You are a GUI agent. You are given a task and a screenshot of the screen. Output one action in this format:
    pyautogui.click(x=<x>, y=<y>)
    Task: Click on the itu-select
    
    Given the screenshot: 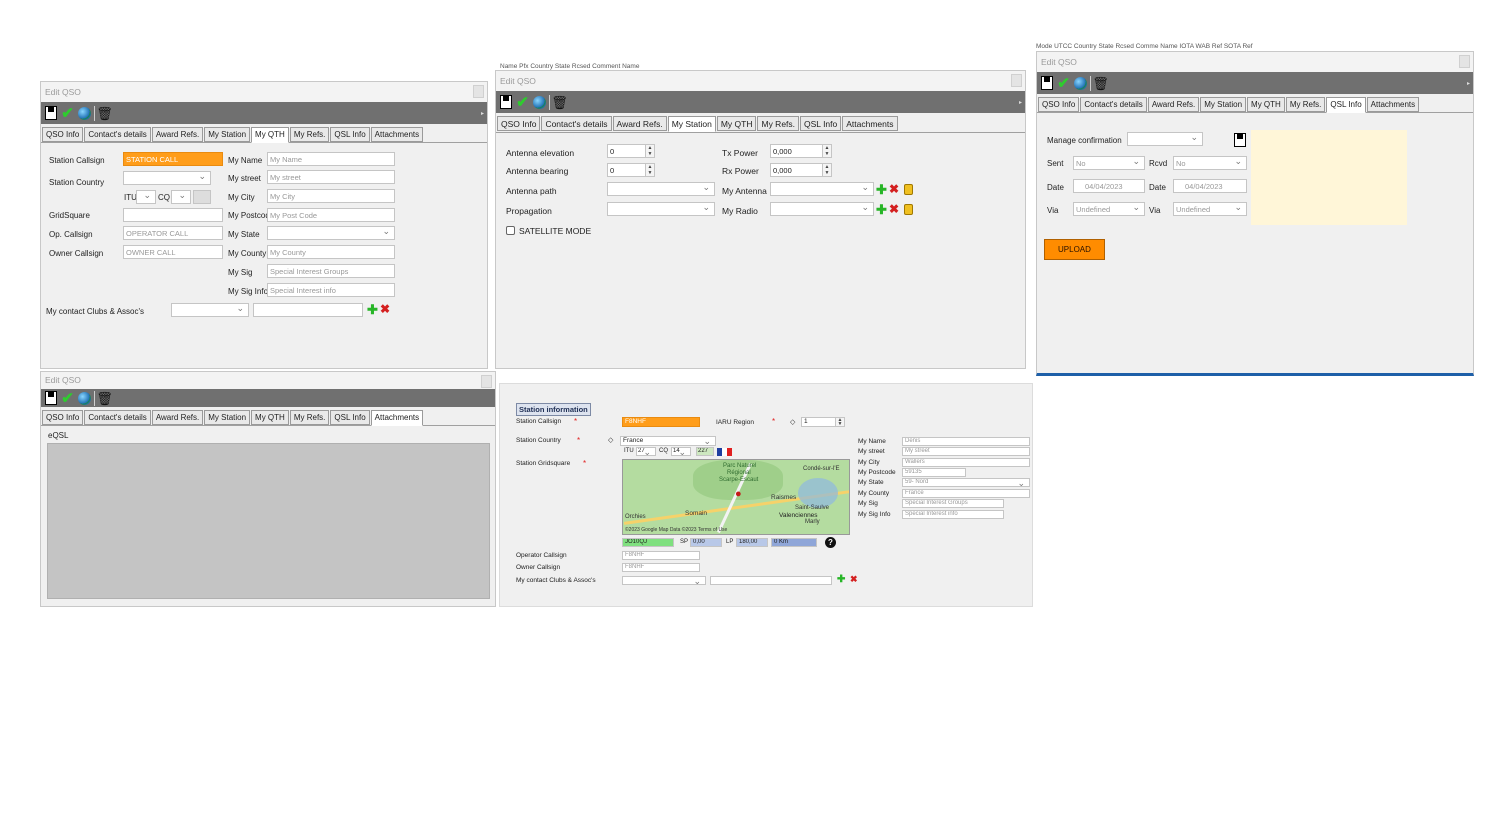 What is the action you would take?
    pyautogui.click(x=146, y=197)
    